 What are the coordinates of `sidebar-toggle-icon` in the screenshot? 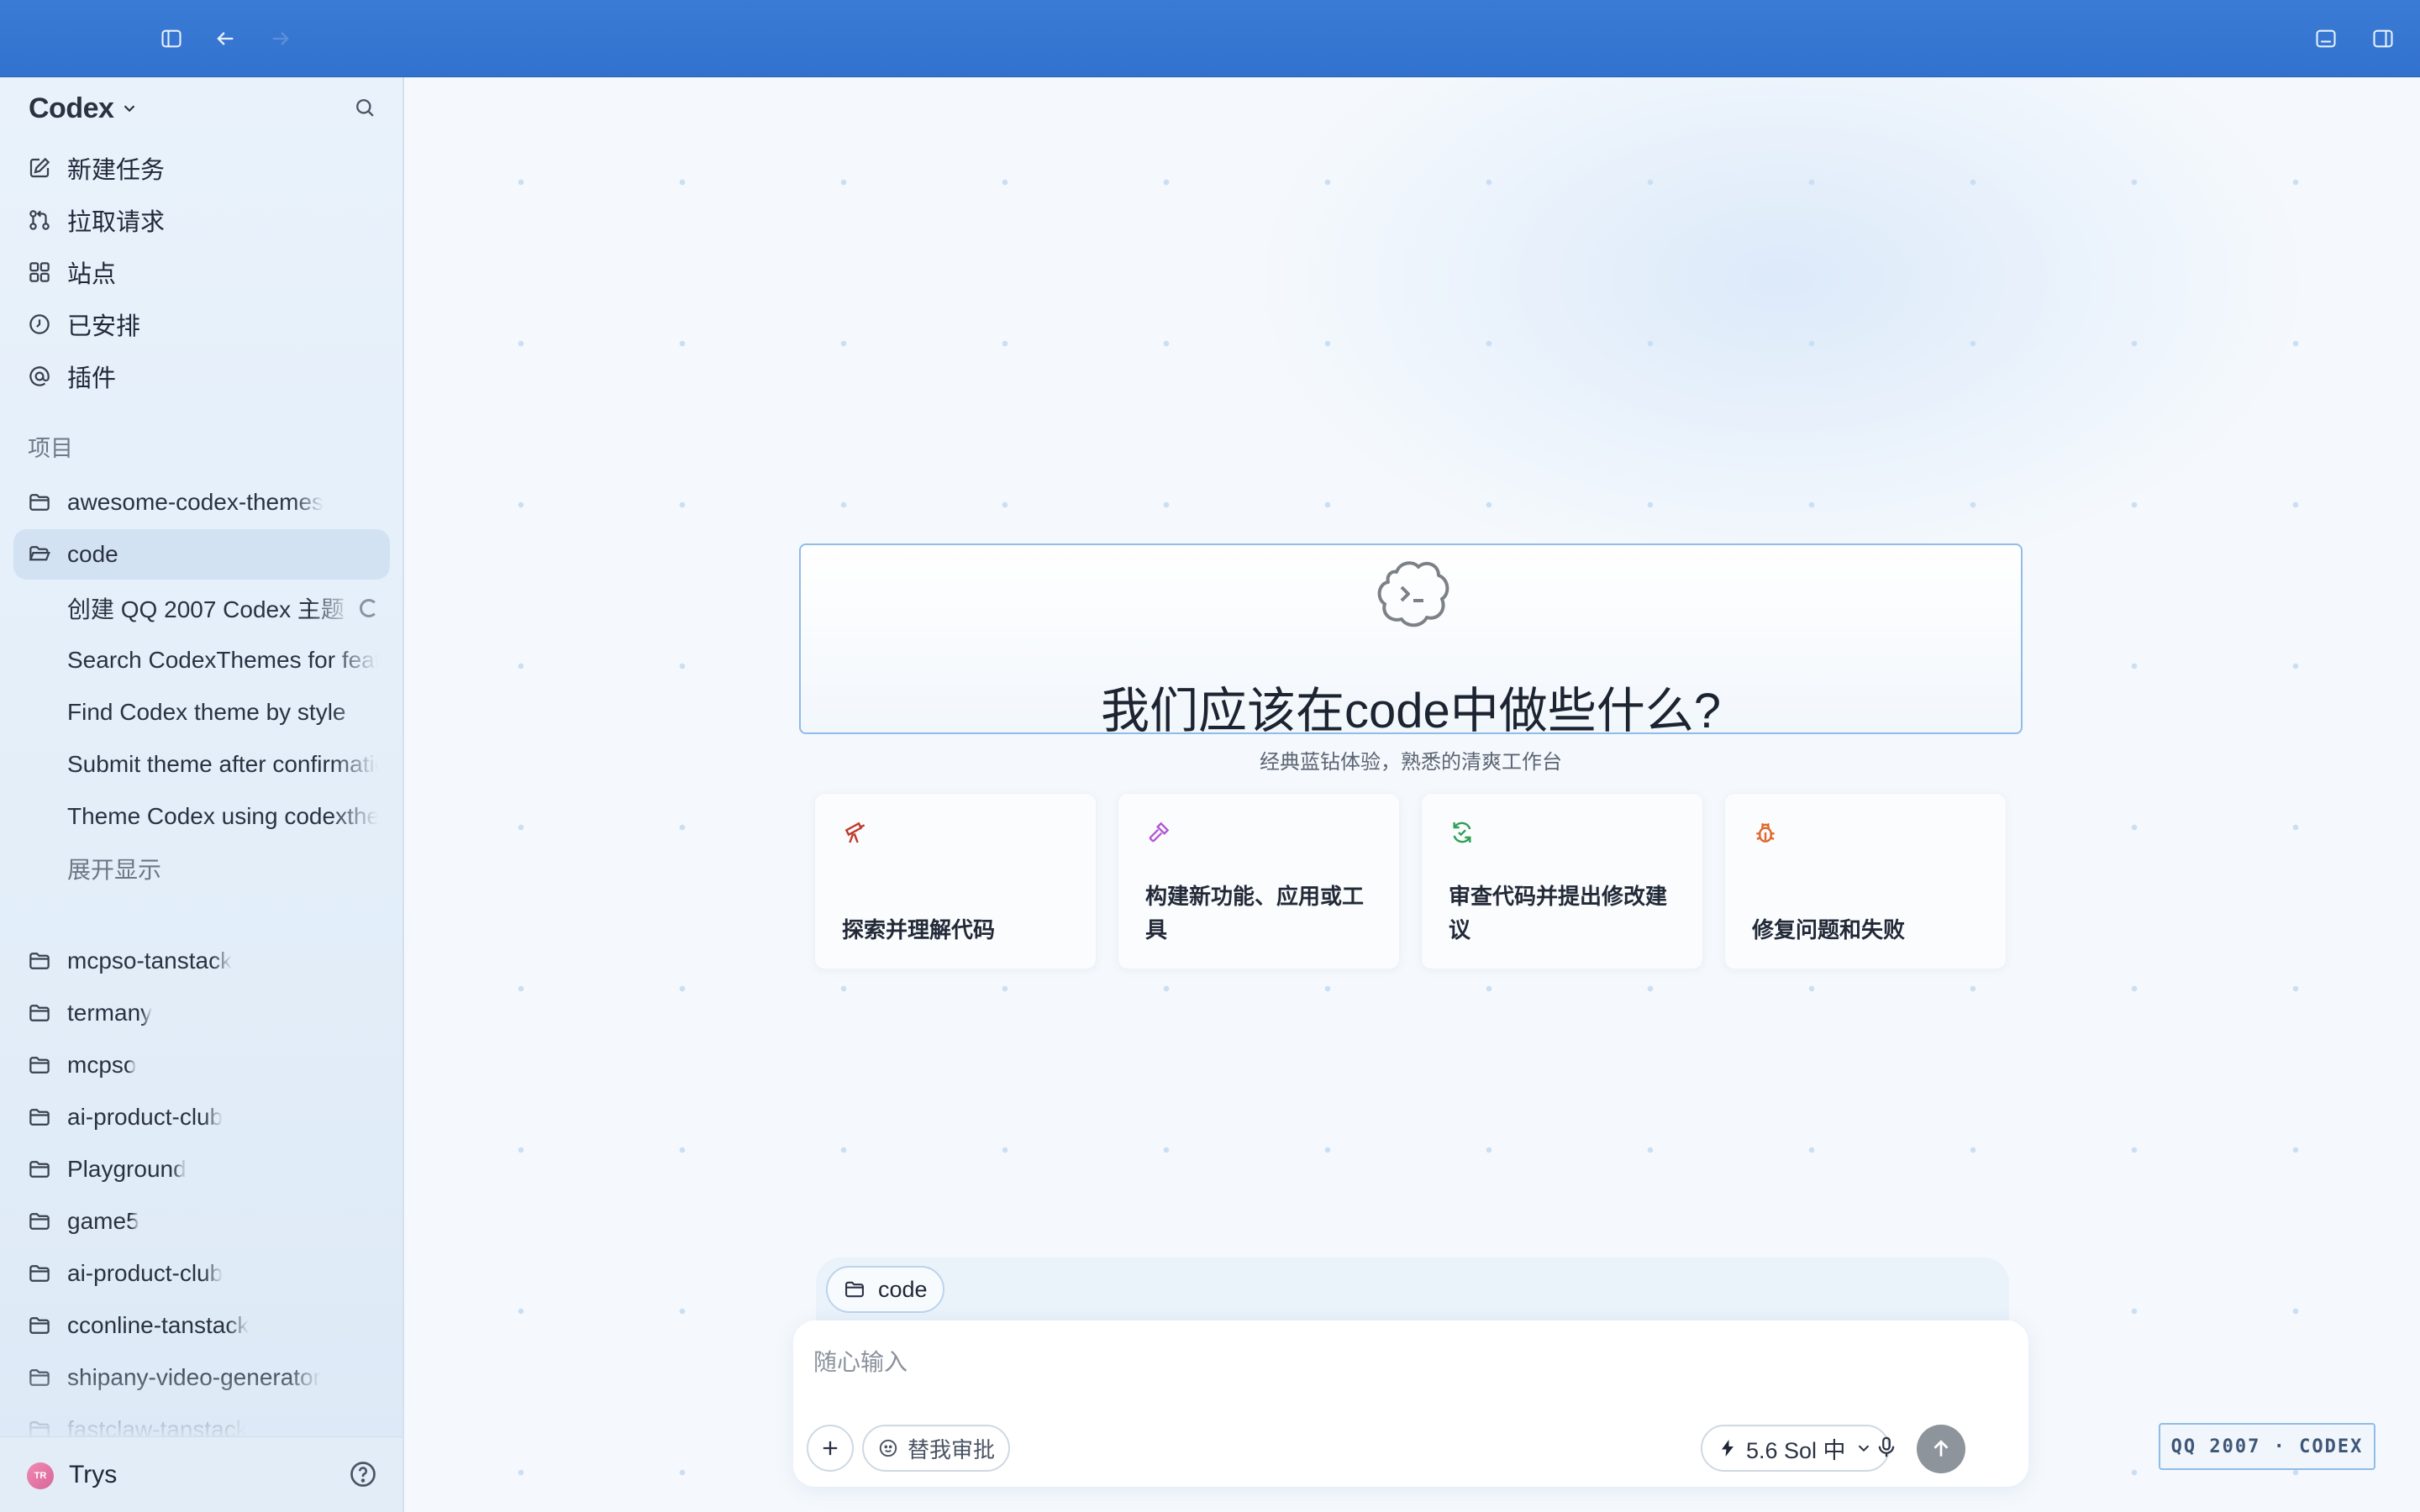 It's located at (172, 38).